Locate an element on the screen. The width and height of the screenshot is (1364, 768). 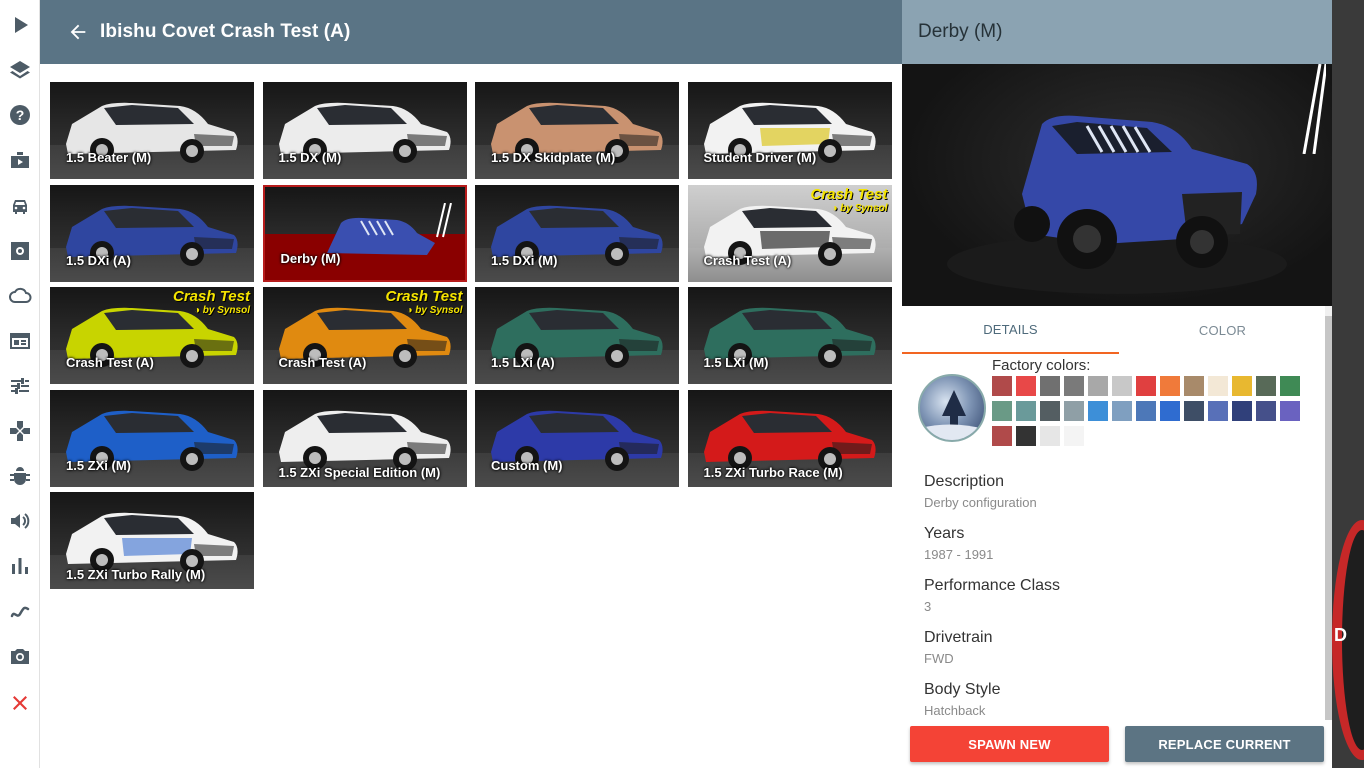
config-tile: 1.5 DXi (M) is located at coordinates (577, 233).